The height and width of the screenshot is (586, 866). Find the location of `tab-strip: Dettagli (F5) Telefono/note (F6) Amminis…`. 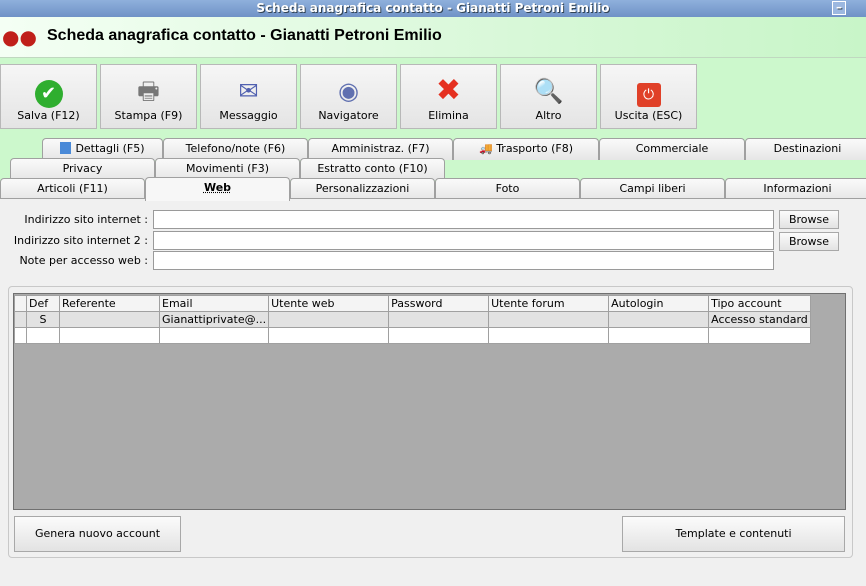

tab-strip: Dettagli (F5) Telefono/note (F6) Amminis… is located at coordinates (433, 169).